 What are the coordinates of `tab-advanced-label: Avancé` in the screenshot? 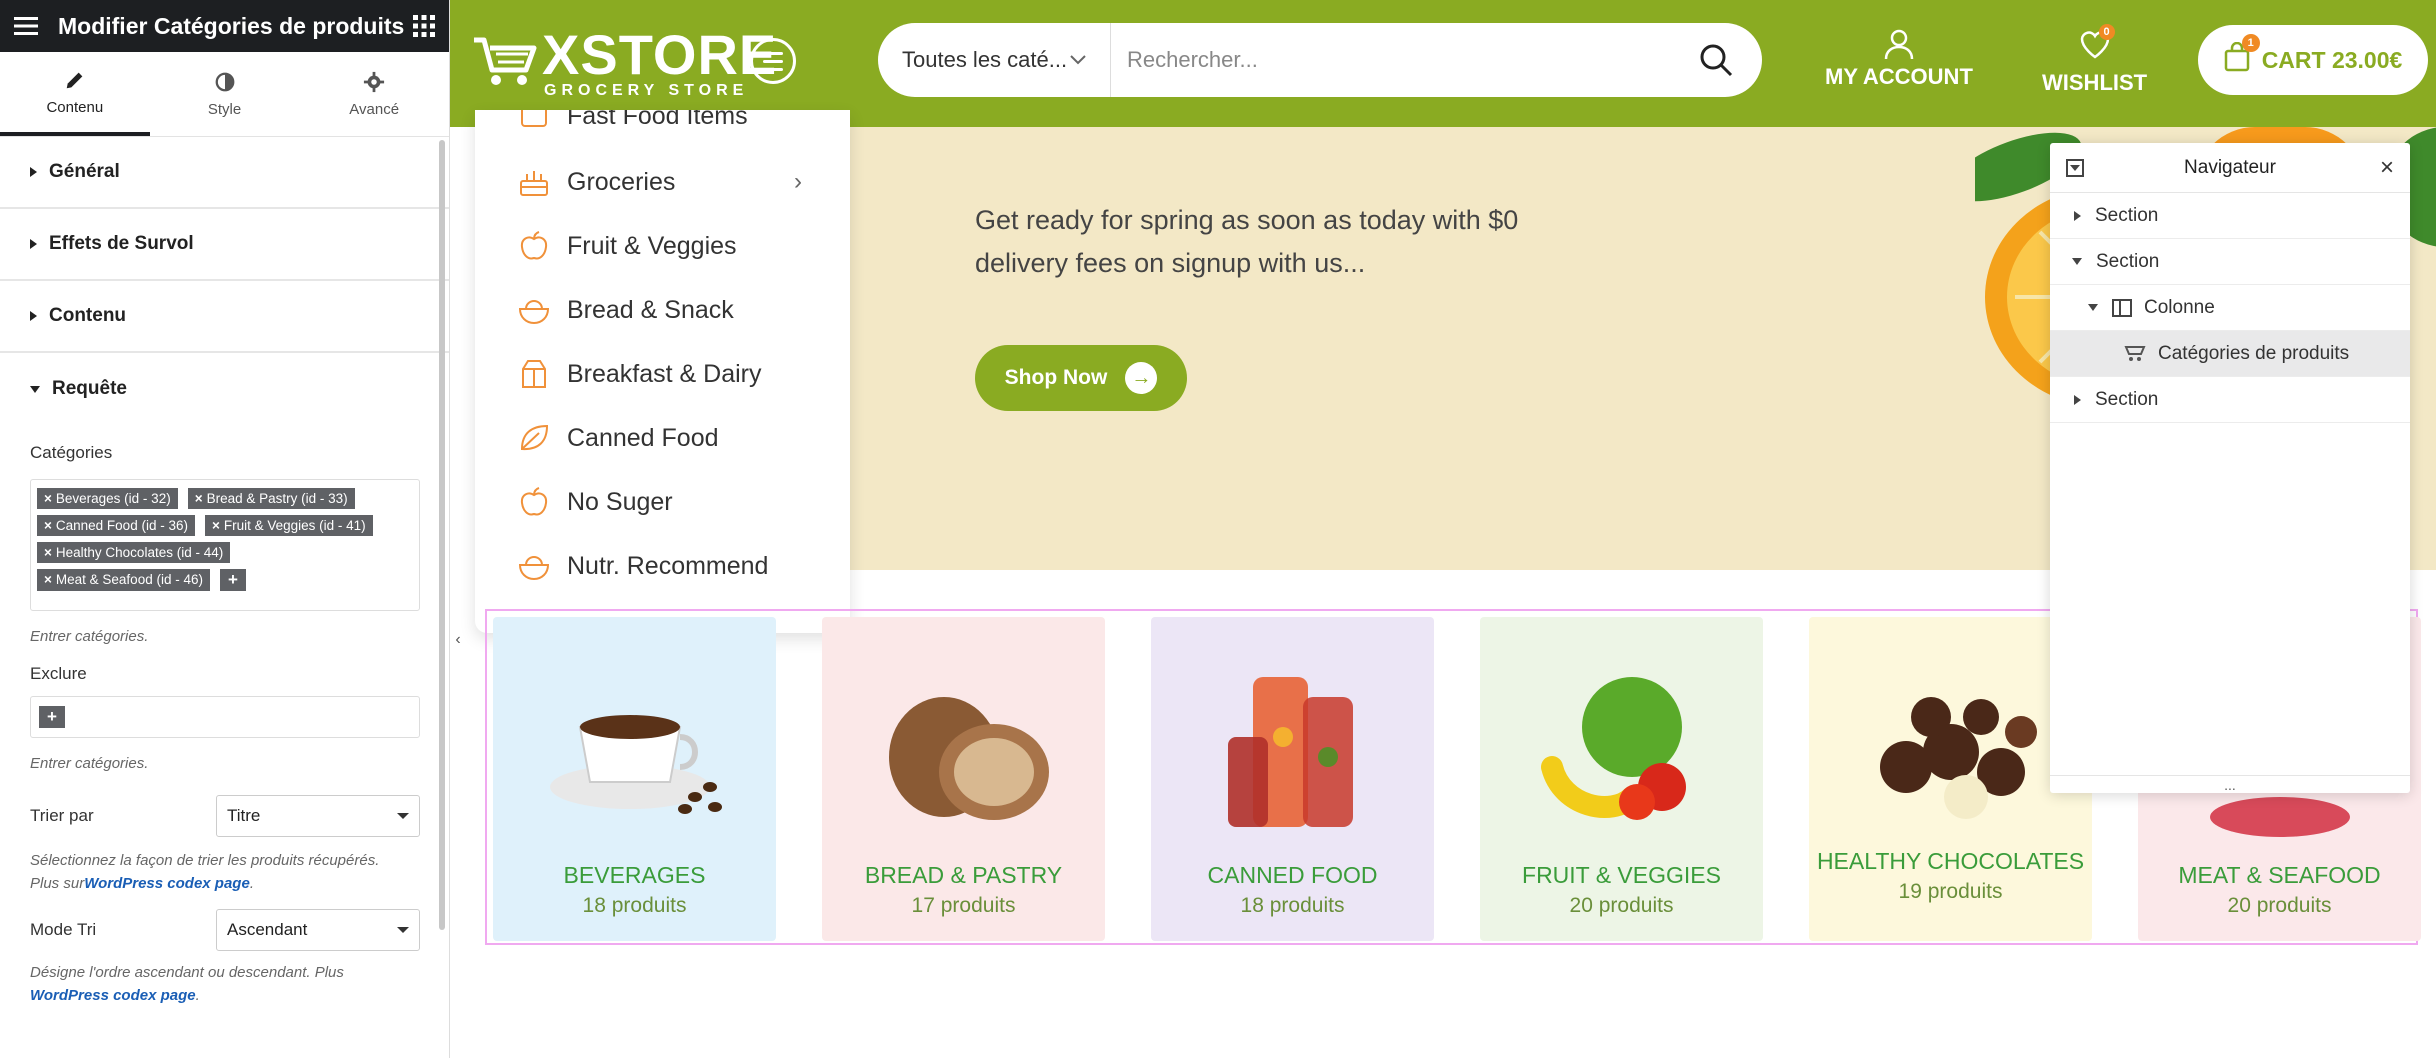 It's located at (374, 109).